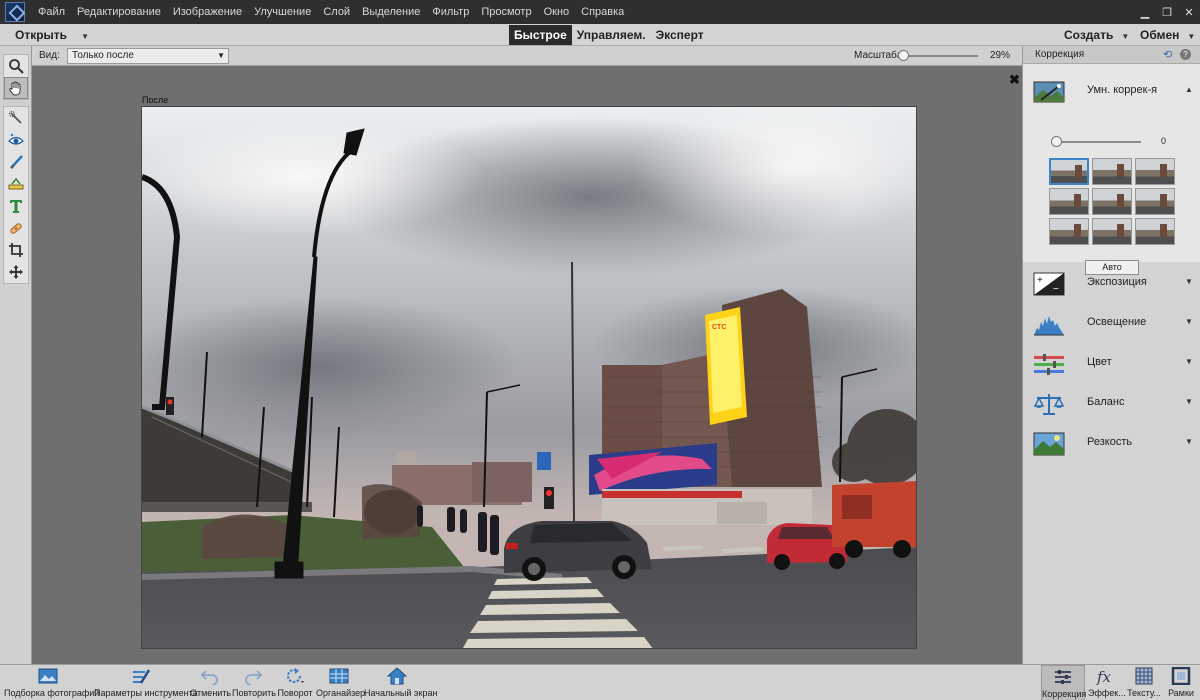 This screenshot has height=700, width=1200. Describe the element at coordinates (1049, 444) in the screenshot. I see `sharpen-icon` at that location.